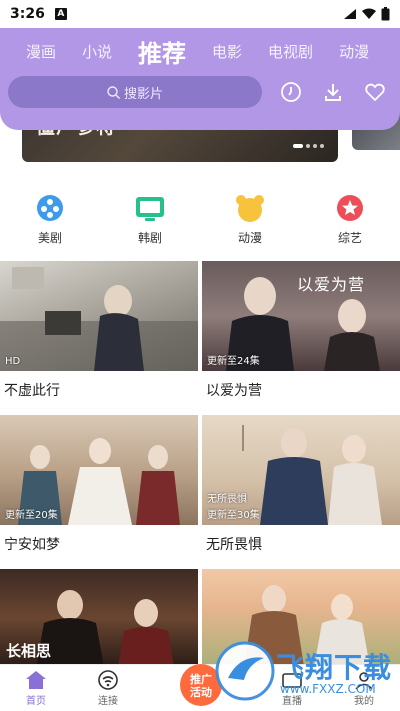 The image size is (400, 711). I want to click on poster-badge: HD, so click(13, 361).